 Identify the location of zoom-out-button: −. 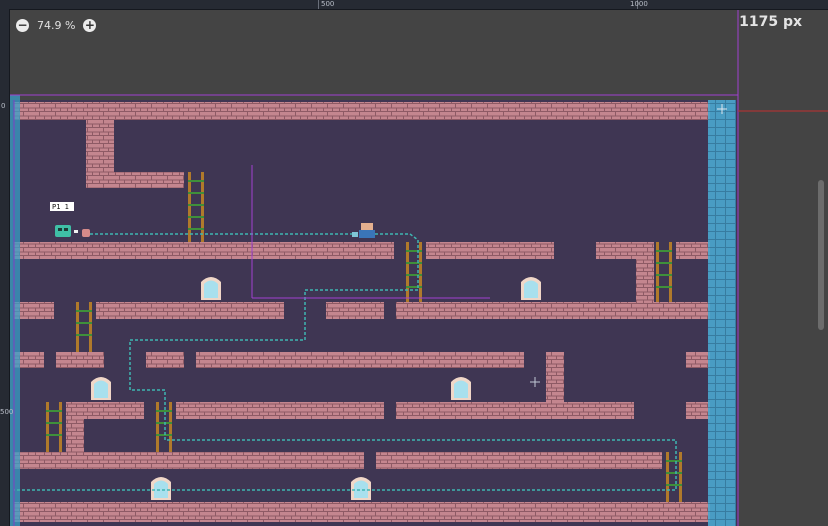
(22, 25).